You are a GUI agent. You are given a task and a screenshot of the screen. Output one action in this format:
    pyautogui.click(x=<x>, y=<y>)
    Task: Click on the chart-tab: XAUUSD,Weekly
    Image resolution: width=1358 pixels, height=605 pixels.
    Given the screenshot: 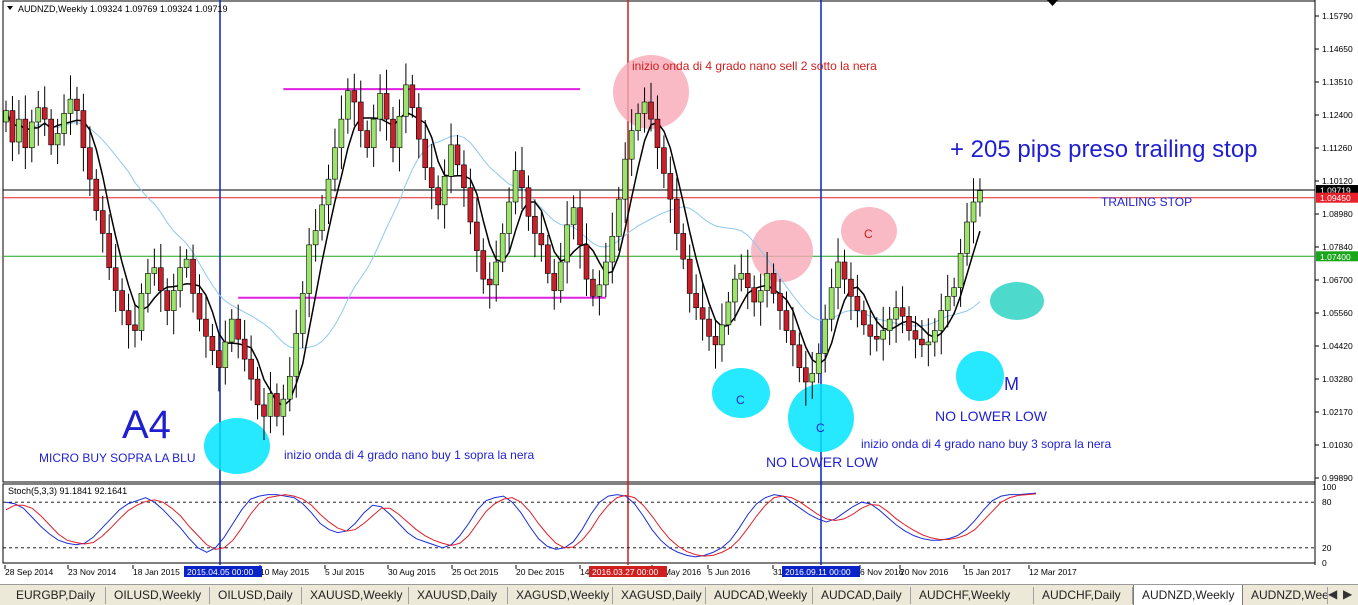 What is the action you would take?
    pyautogui.click(x=355, y=595)
    